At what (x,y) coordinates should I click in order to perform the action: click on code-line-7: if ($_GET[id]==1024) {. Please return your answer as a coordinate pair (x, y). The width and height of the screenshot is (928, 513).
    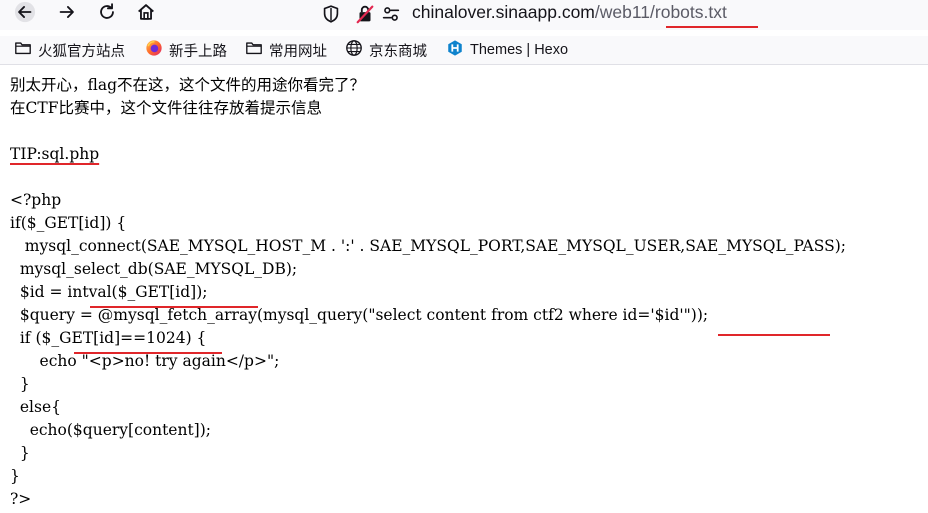
    Looking at the image, I should click on (108, 338).